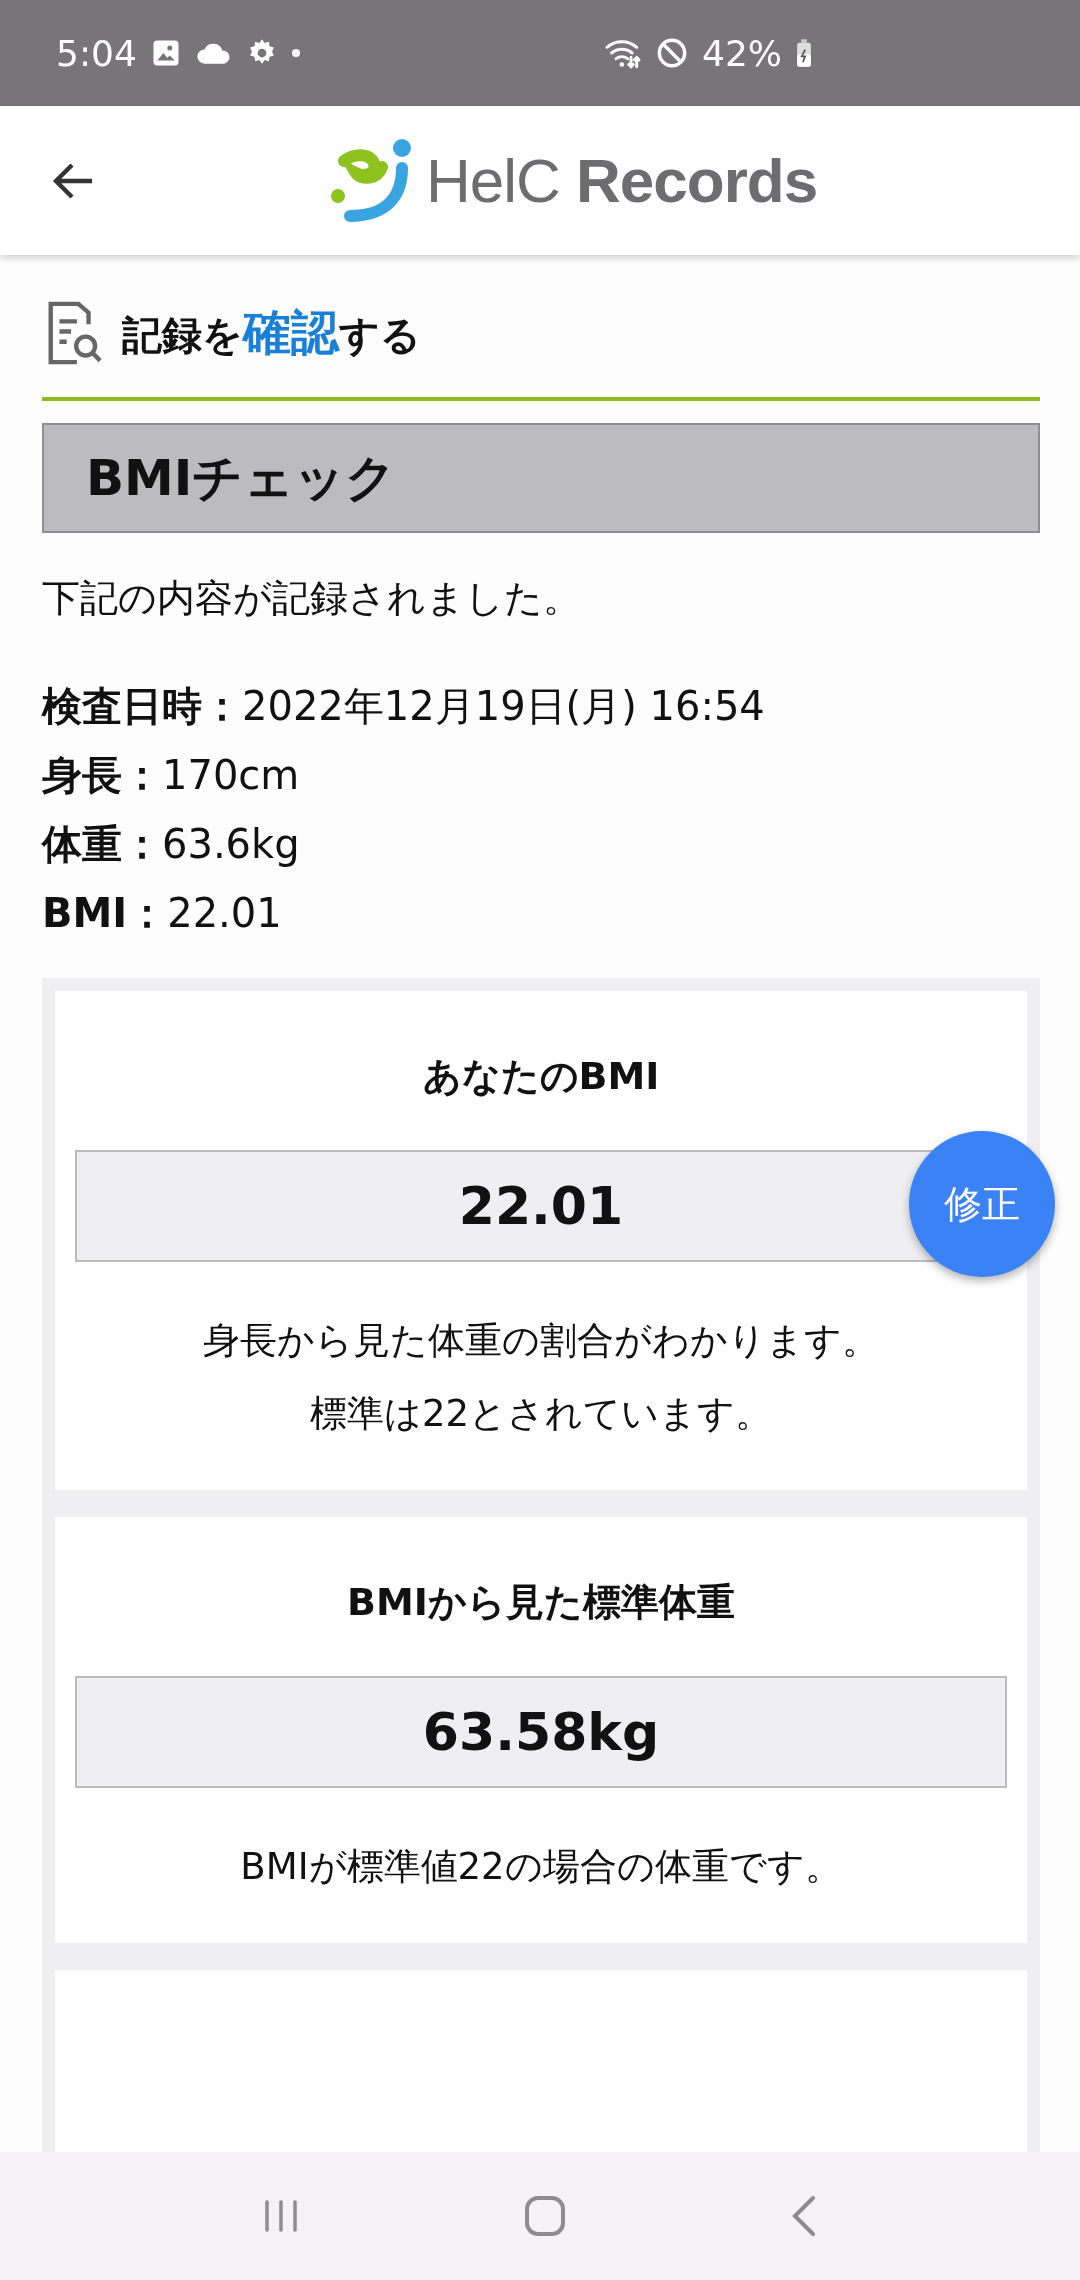 This screenshot has height=2280, width=1080. Describe the element at coordinates (162, 913) in the screenshot. I see `detail-line: BMI：22.01` at that location.